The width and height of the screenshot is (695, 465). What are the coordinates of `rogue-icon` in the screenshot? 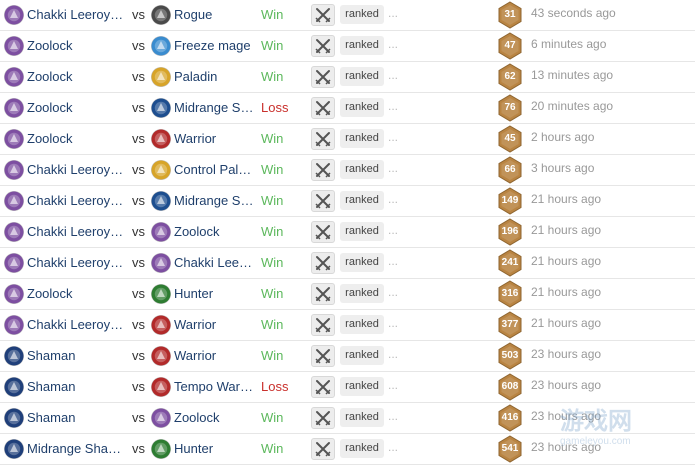 It's located at (161, 15).